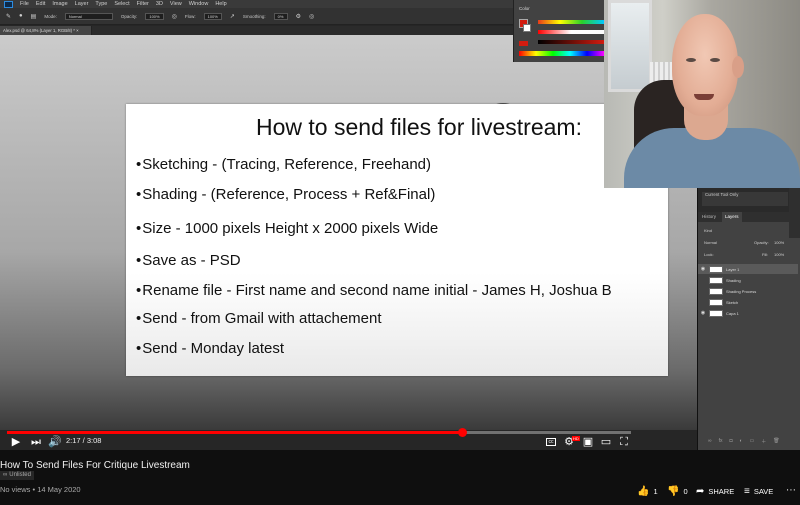 The height and width of the screenshot is (505, 800). Describe the element at coordinates (733, 269) in the screenshot. I see `layer-name: Layer 1` at that location.